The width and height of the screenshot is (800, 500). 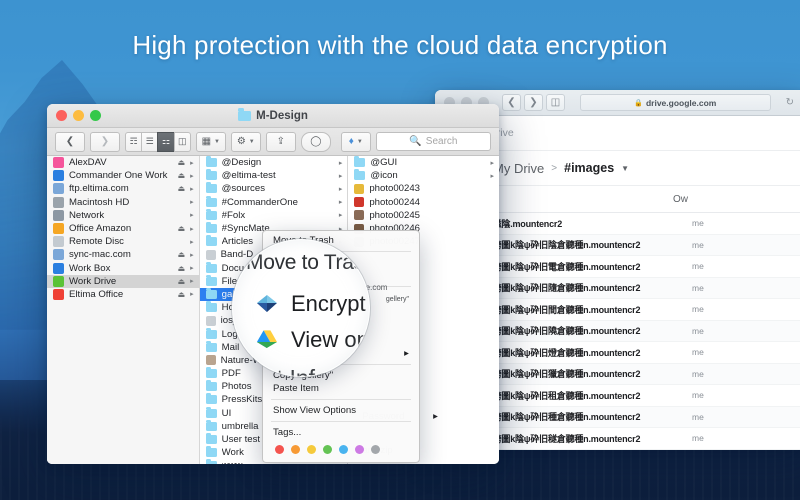 I want to click on forward-button: ❯, so click(x=105, y=141).